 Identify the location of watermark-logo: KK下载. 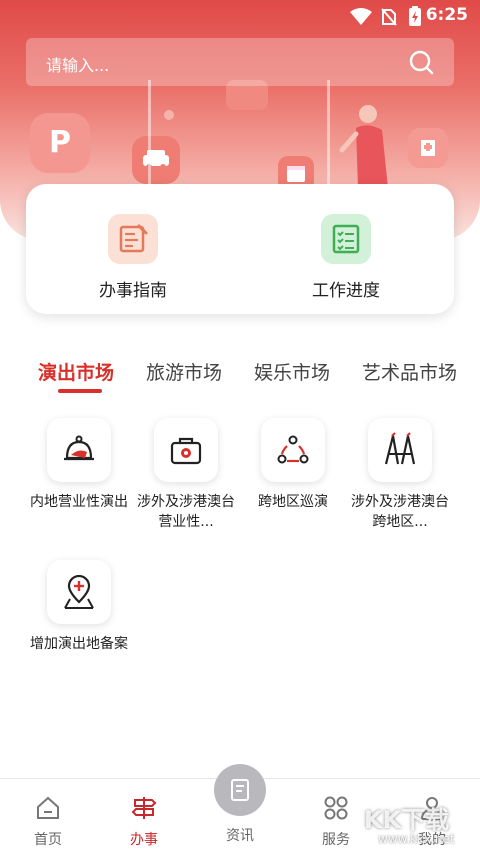
(407, 820).